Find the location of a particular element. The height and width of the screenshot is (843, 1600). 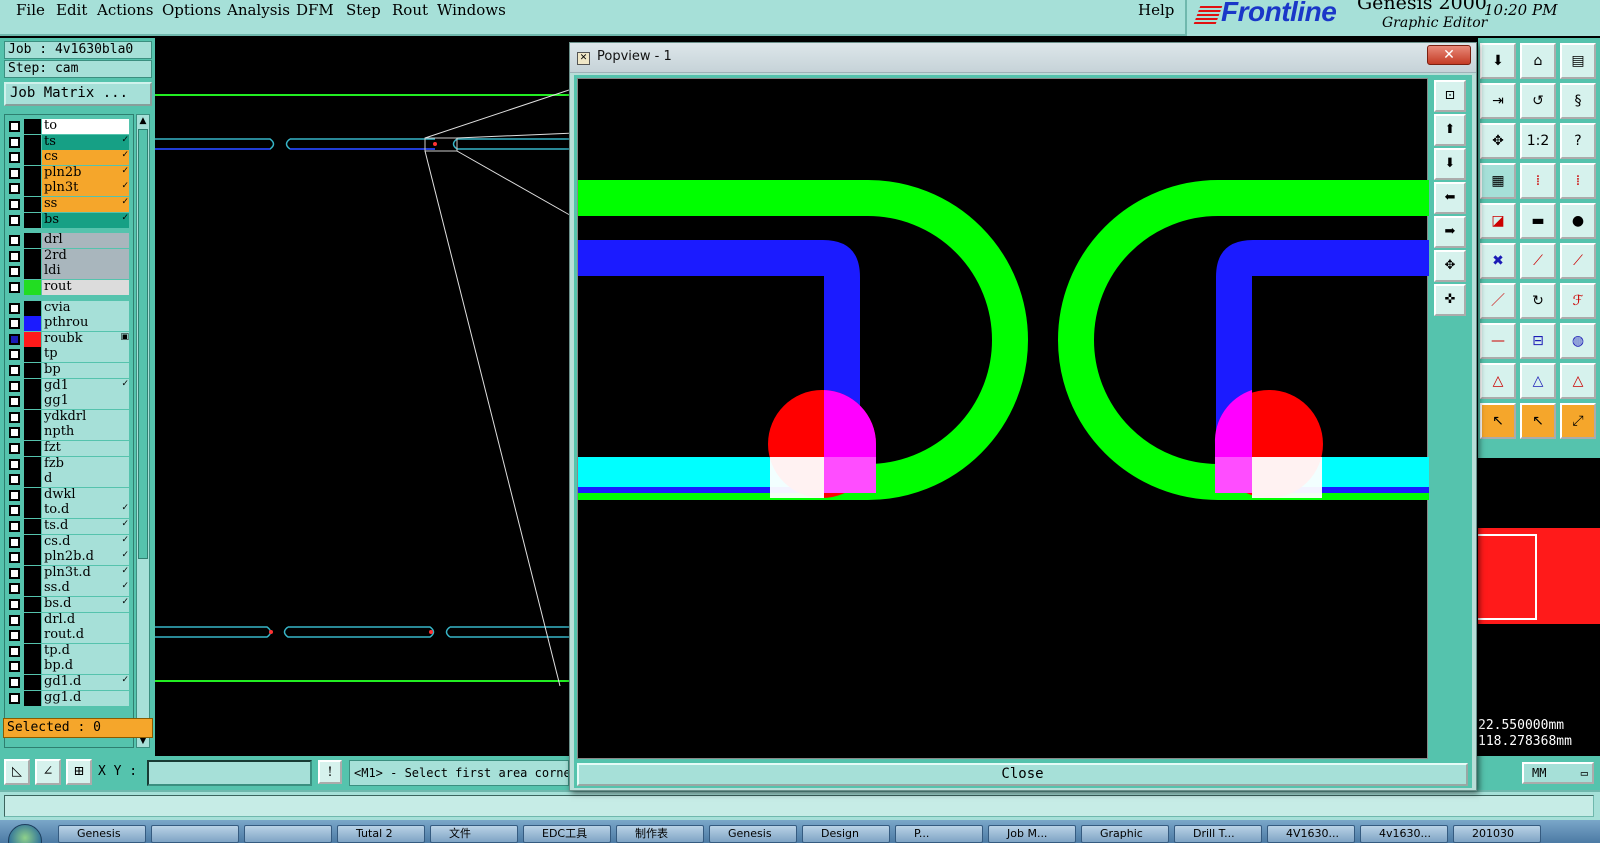

arc-icon: ↻ is located at coordinates (1538, 301).